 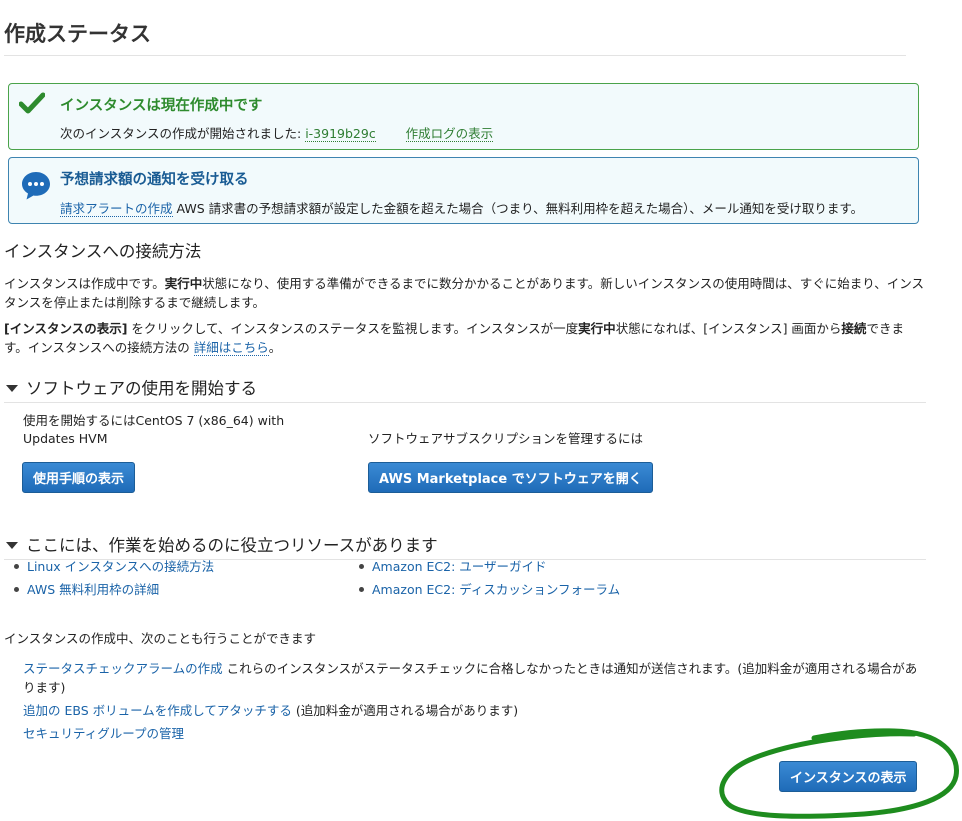 What do you see at coordinates (232, 545) in the screenshot?
I see `resources-heading: ここには、作業を始めるのに役立つリソースがあります` at bounding box center [232, 545].